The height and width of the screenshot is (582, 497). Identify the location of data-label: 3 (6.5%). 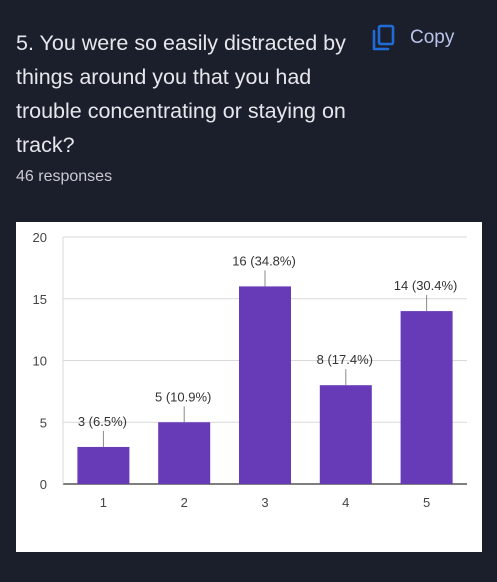
(102, 421).